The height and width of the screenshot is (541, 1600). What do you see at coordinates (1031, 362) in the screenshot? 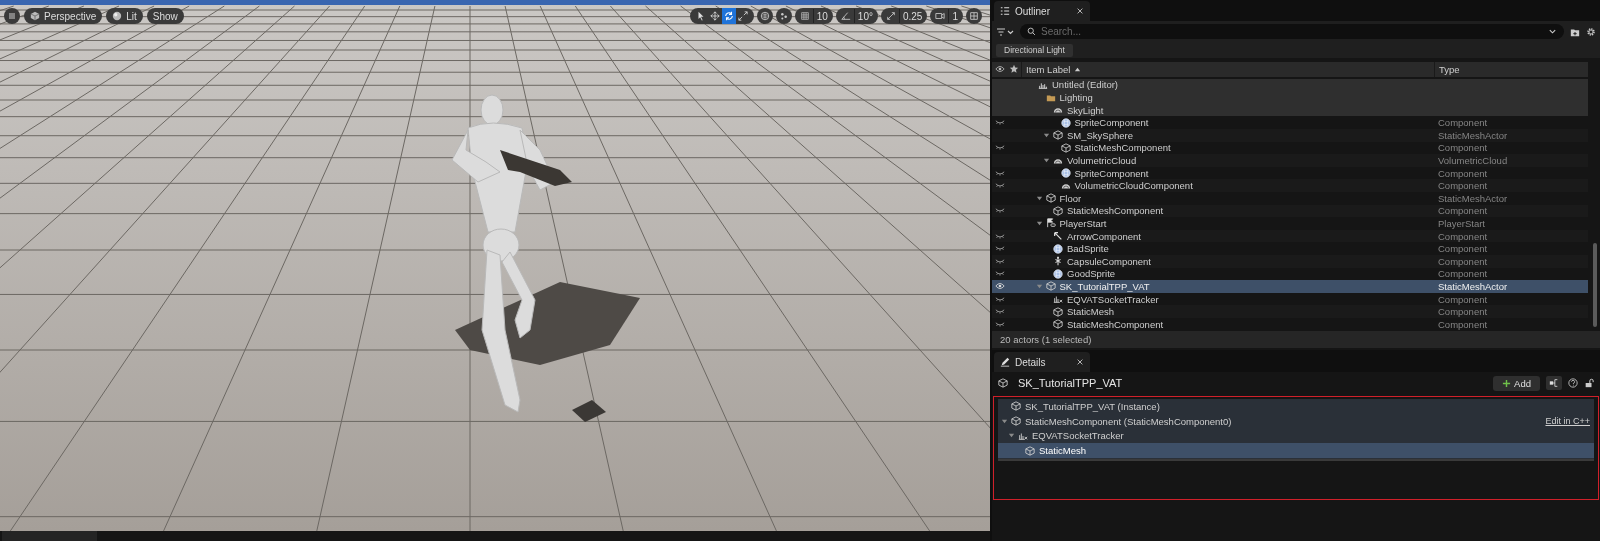
I see `tab-title: Details` at bounding box center [1031, 362].